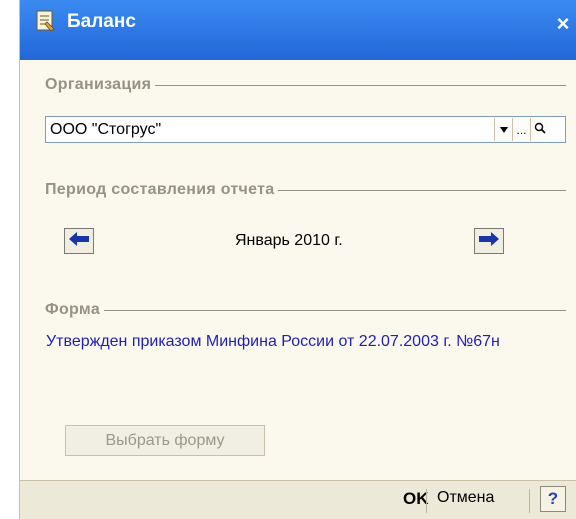 The image size is (576, 519). I want to click on period-section-header: Период составления отчета, so click(305, 190).